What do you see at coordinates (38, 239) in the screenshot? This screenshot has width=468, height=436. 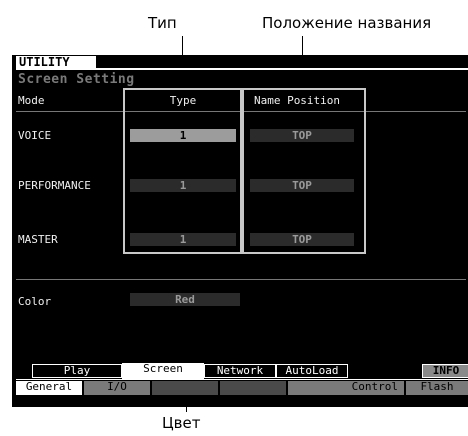 I see `master-row-label: MASTER` at bounding box center [38, 239].